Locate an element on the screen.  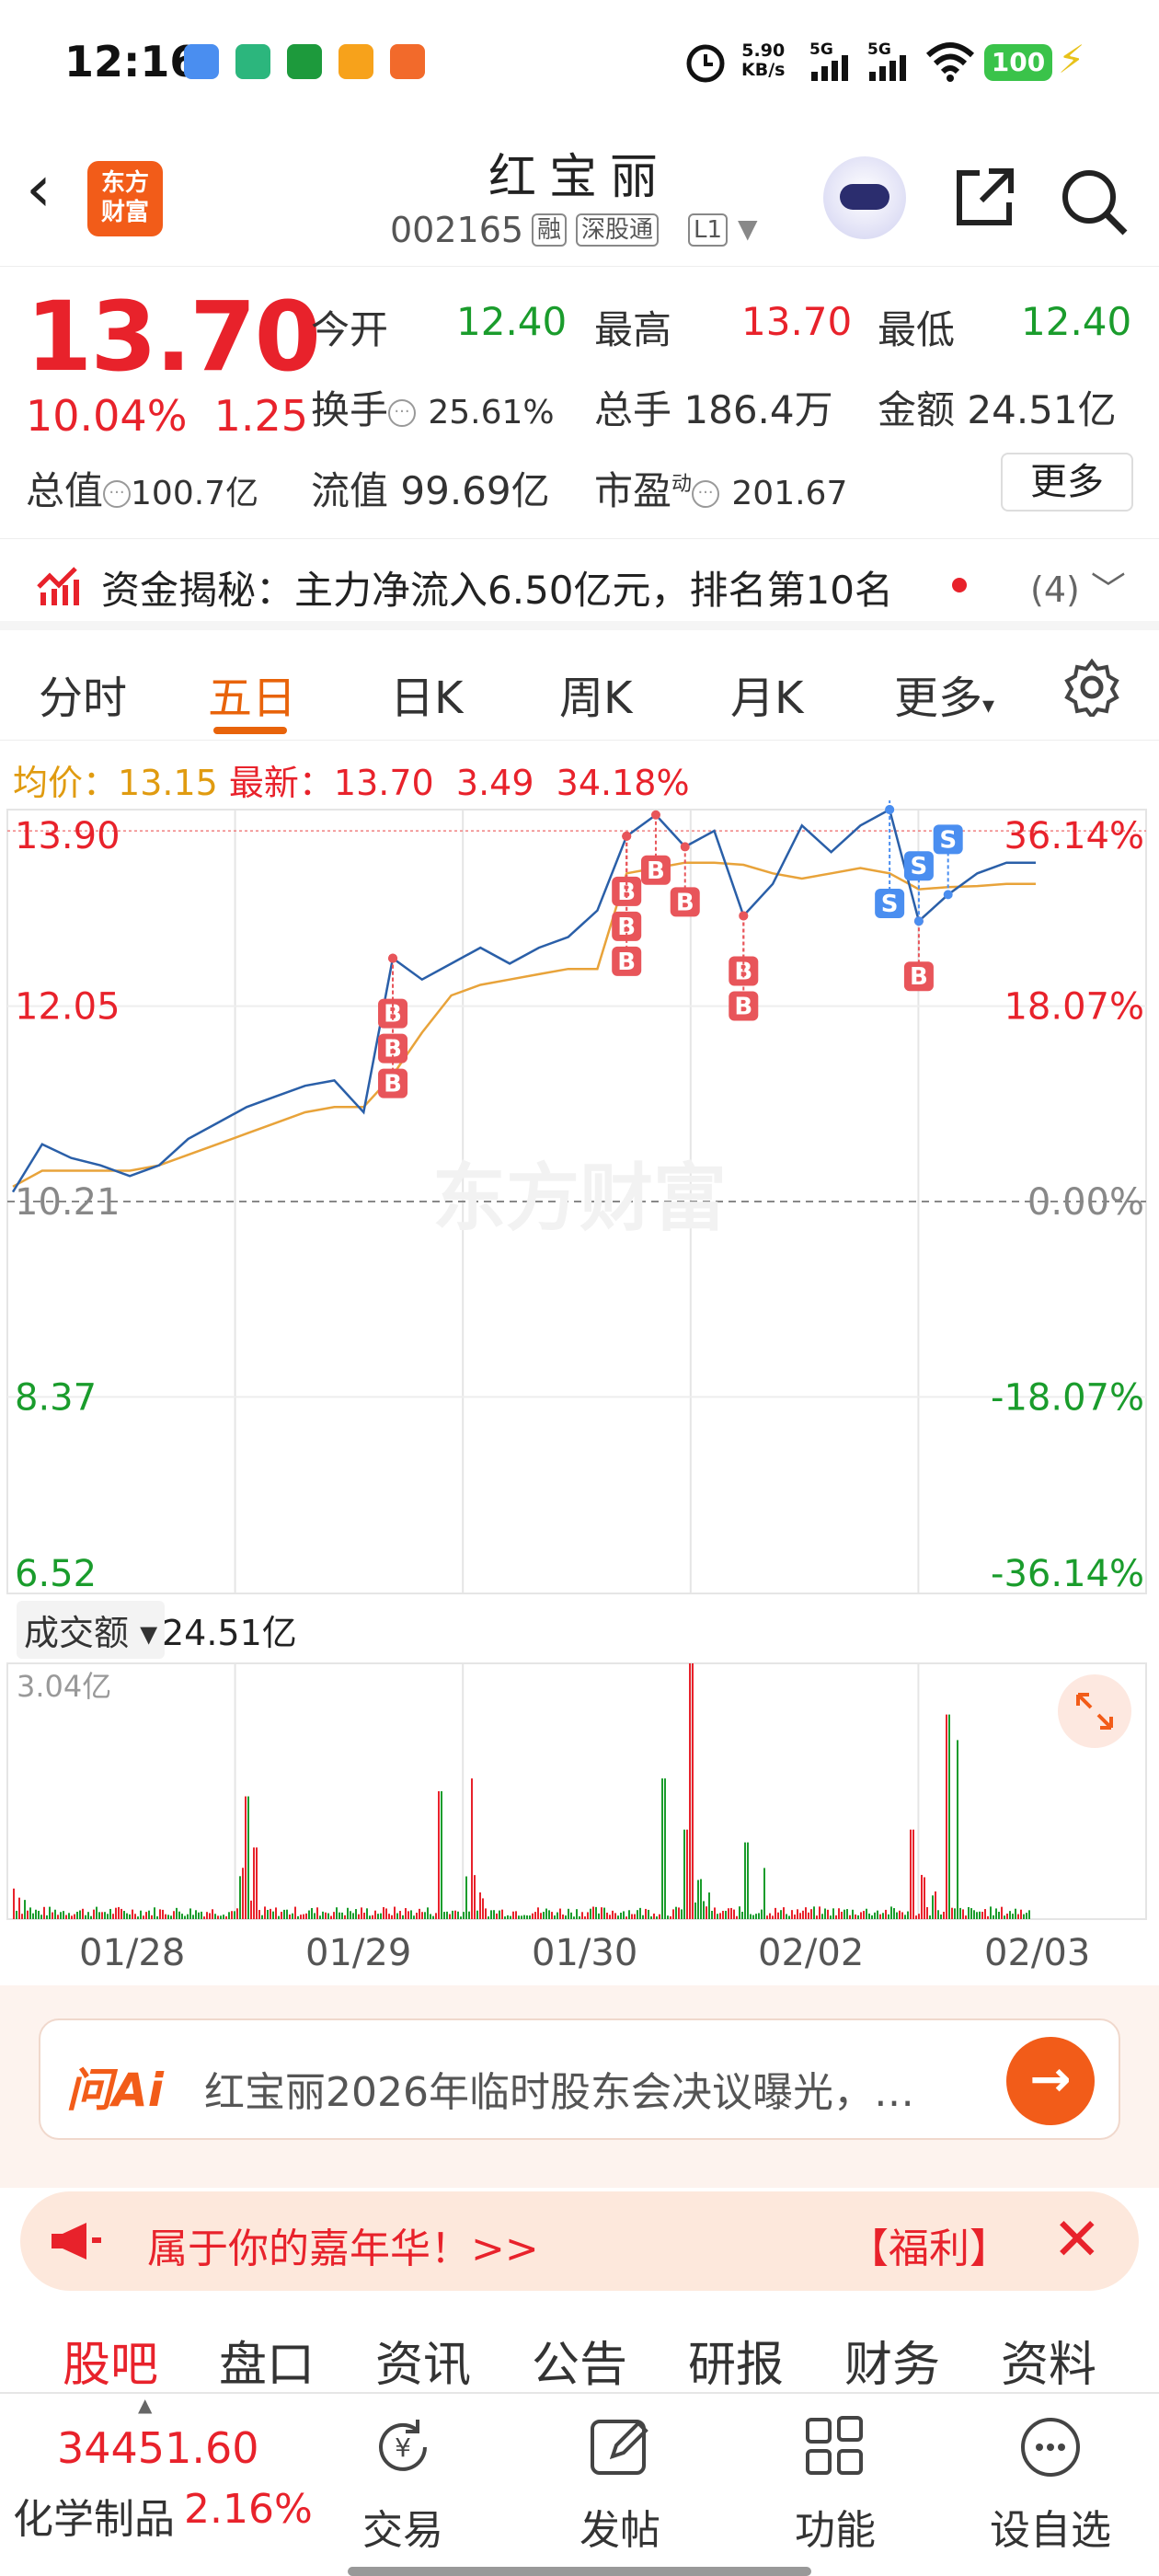
charging-icon: ⚡ is located at coordinates (1071, 59).